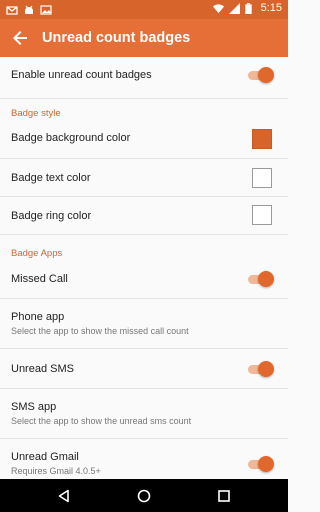 The height and width of the screenshot is (512, 320). I want to click on unread-sms-toggle, so click(260, 369).